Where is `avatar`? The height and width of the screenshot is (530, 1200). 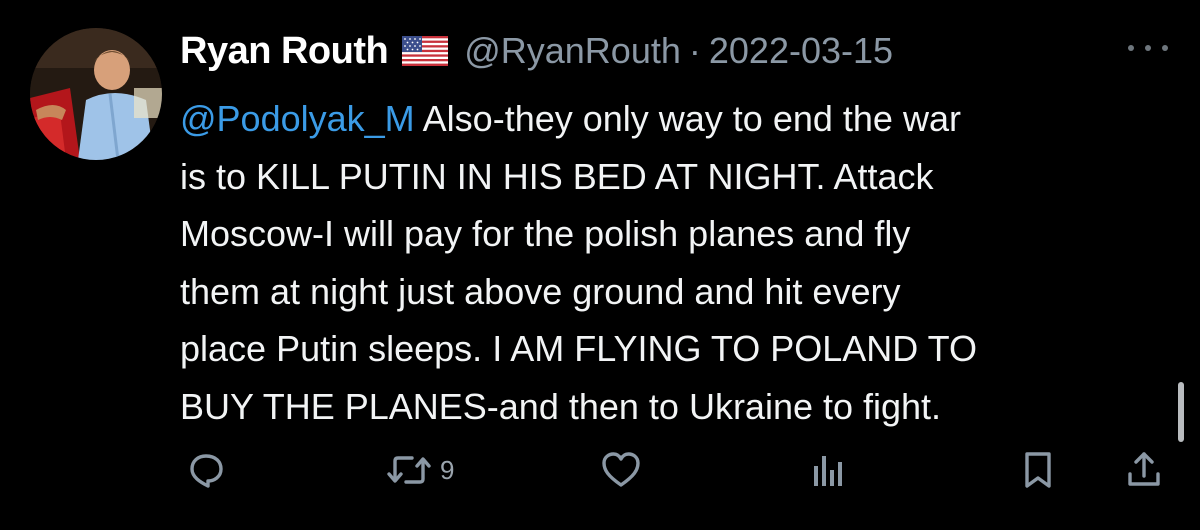 avatar is located at coordinates (96, 94).